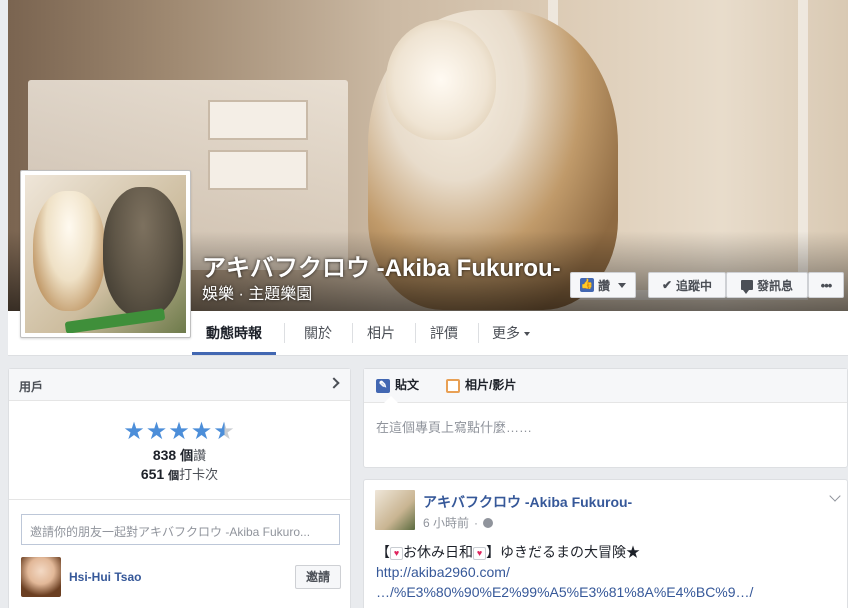  Describe the element at coordinates (31, 387) in the screenshot. I see `community-header-label: 用戶` at that location.